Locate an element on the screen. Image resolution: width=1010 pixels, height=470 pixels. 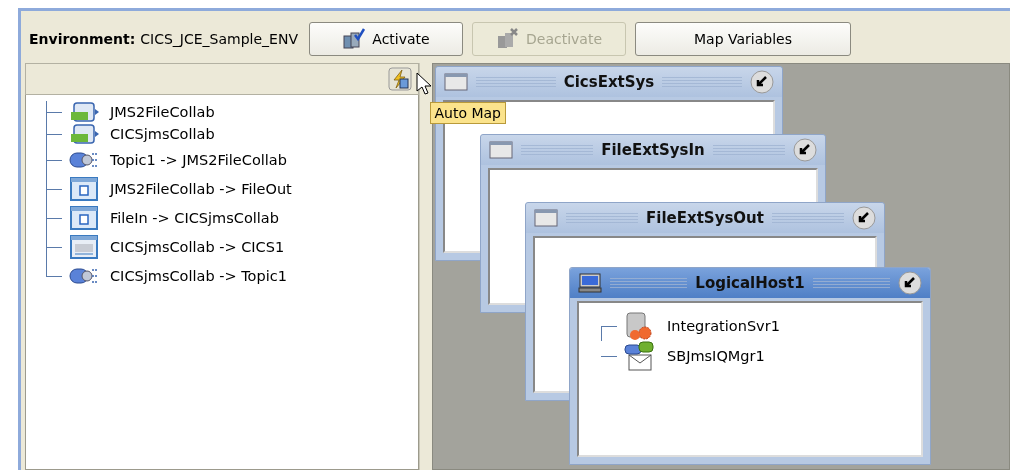
window-title: CicsExtSys is located at coordinates (609, 82).